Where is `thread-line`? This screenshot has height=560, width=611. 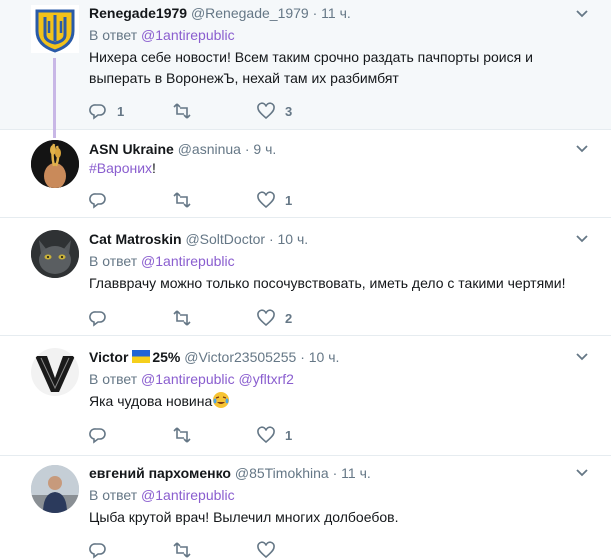 thread-line is located at coordinates (54, 98).